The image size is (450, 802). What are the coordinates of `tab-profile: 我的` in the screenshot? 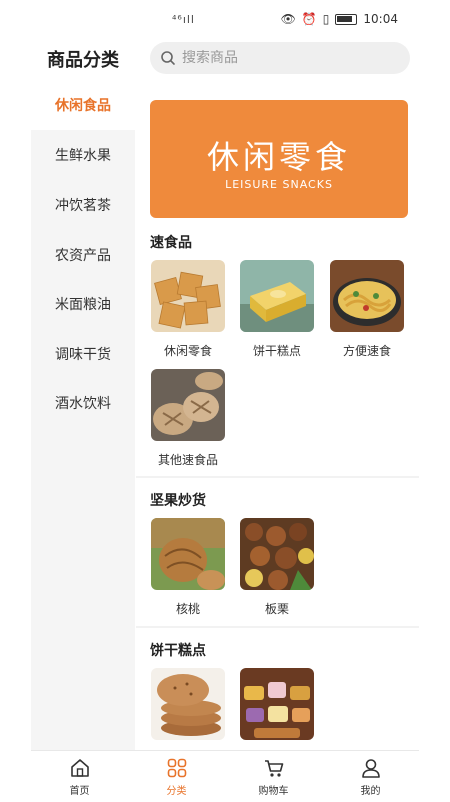 It's located at (370, 776).